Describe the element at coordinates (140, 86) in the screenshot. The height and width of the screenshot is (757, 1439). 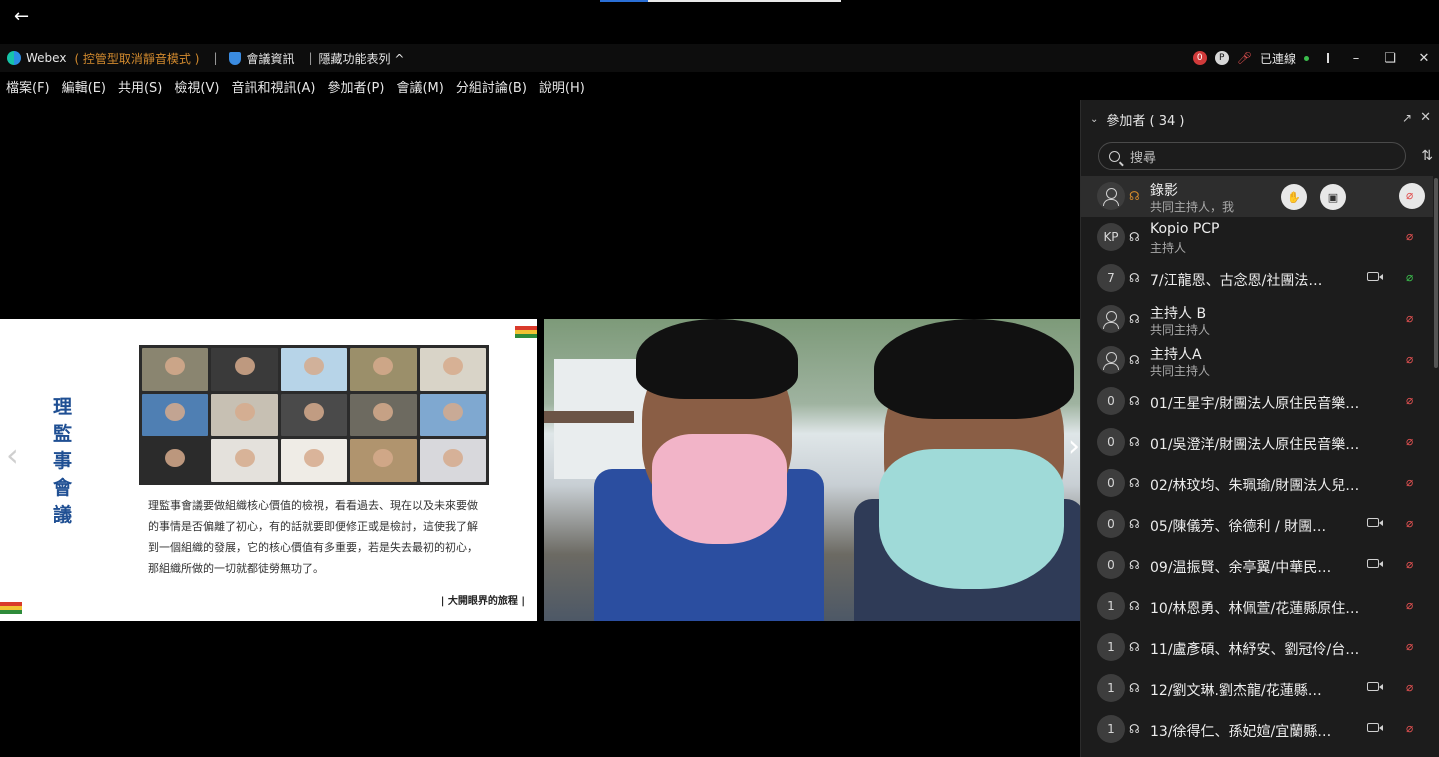
I see `menu-share: 共用(S)` at that location.